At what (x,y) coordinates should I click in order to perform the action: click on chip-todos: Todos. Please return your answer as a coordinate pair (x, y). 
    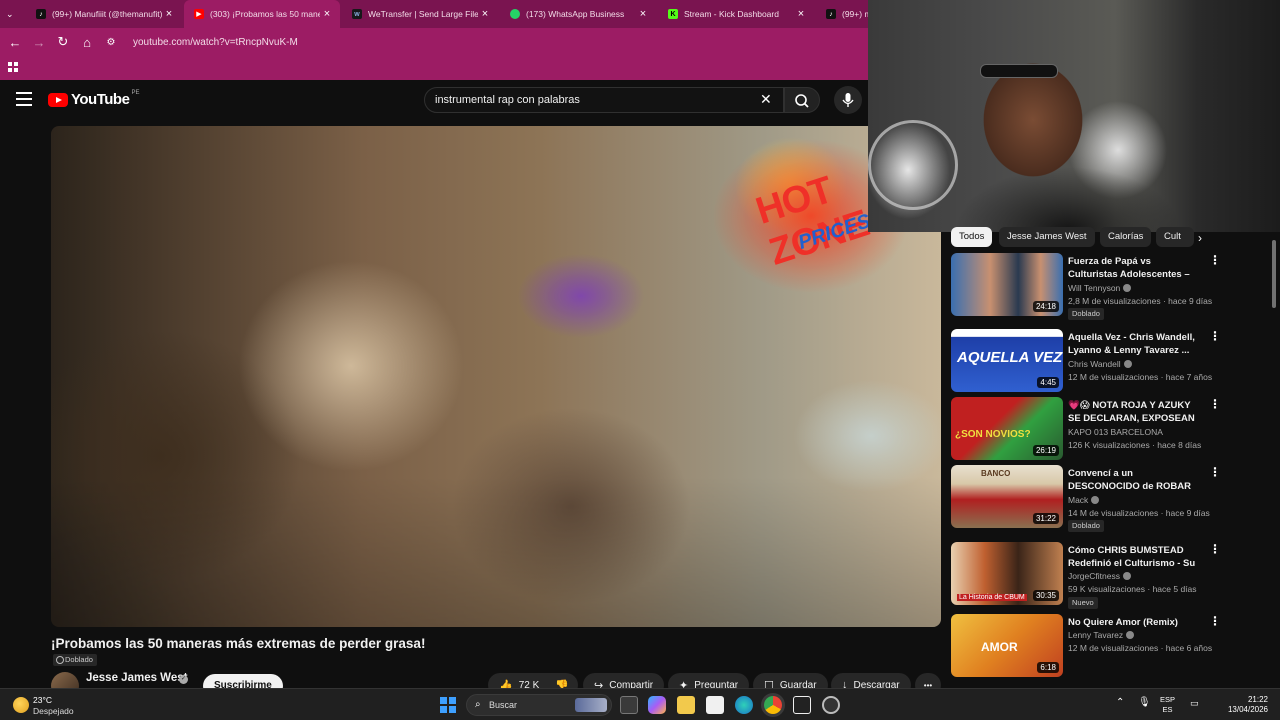
    Looking at the image, I should click on (972, 237).